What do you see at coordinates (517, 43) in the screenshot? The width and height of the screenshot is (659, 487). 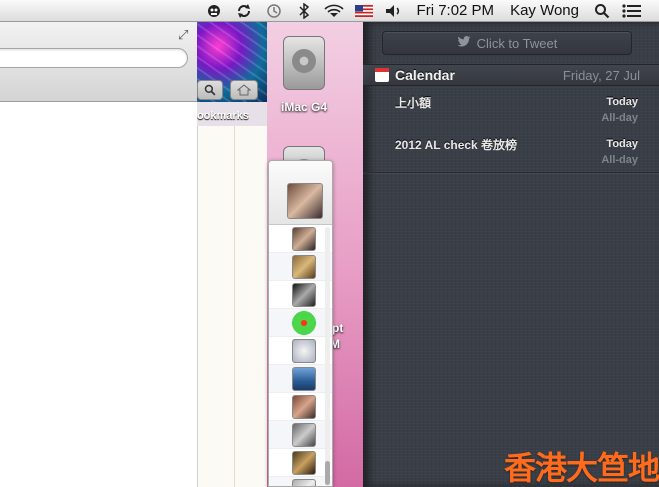 I see `tweet-label: Click to Tweet` at bounding box center [517, 43].